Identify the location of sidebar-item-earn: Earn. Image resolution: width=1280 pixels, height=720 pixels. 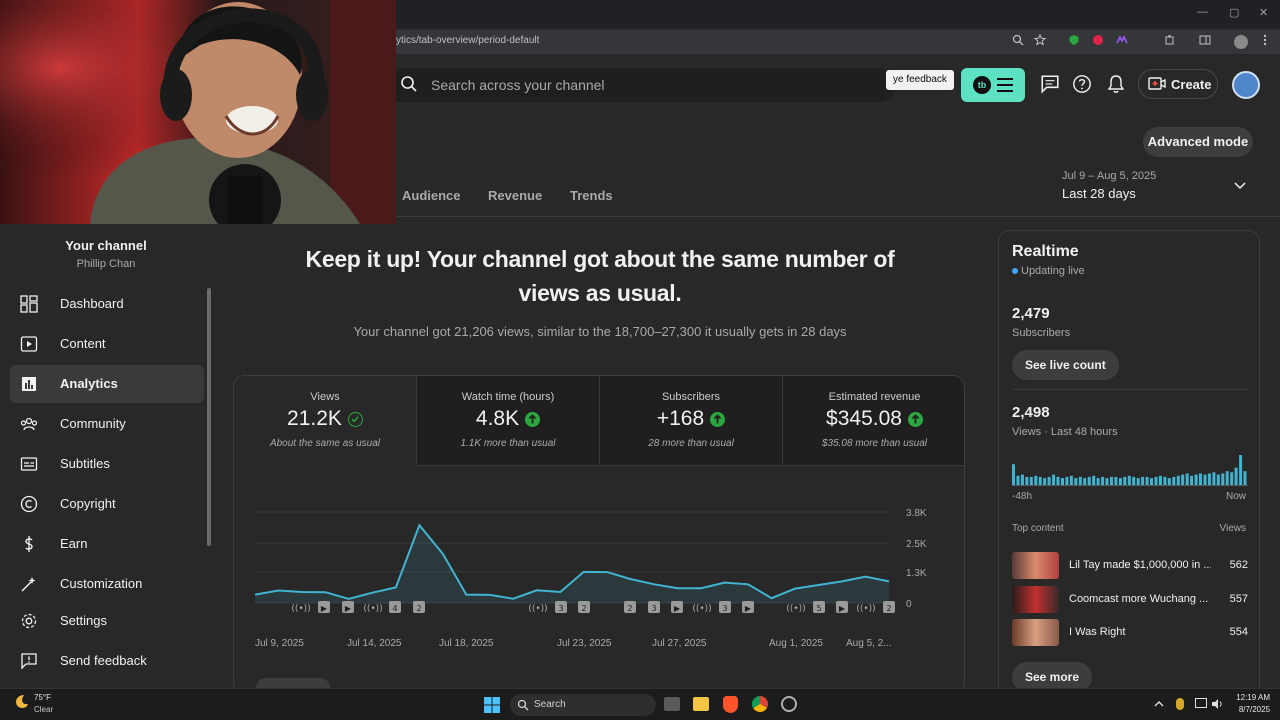
(107, 544).